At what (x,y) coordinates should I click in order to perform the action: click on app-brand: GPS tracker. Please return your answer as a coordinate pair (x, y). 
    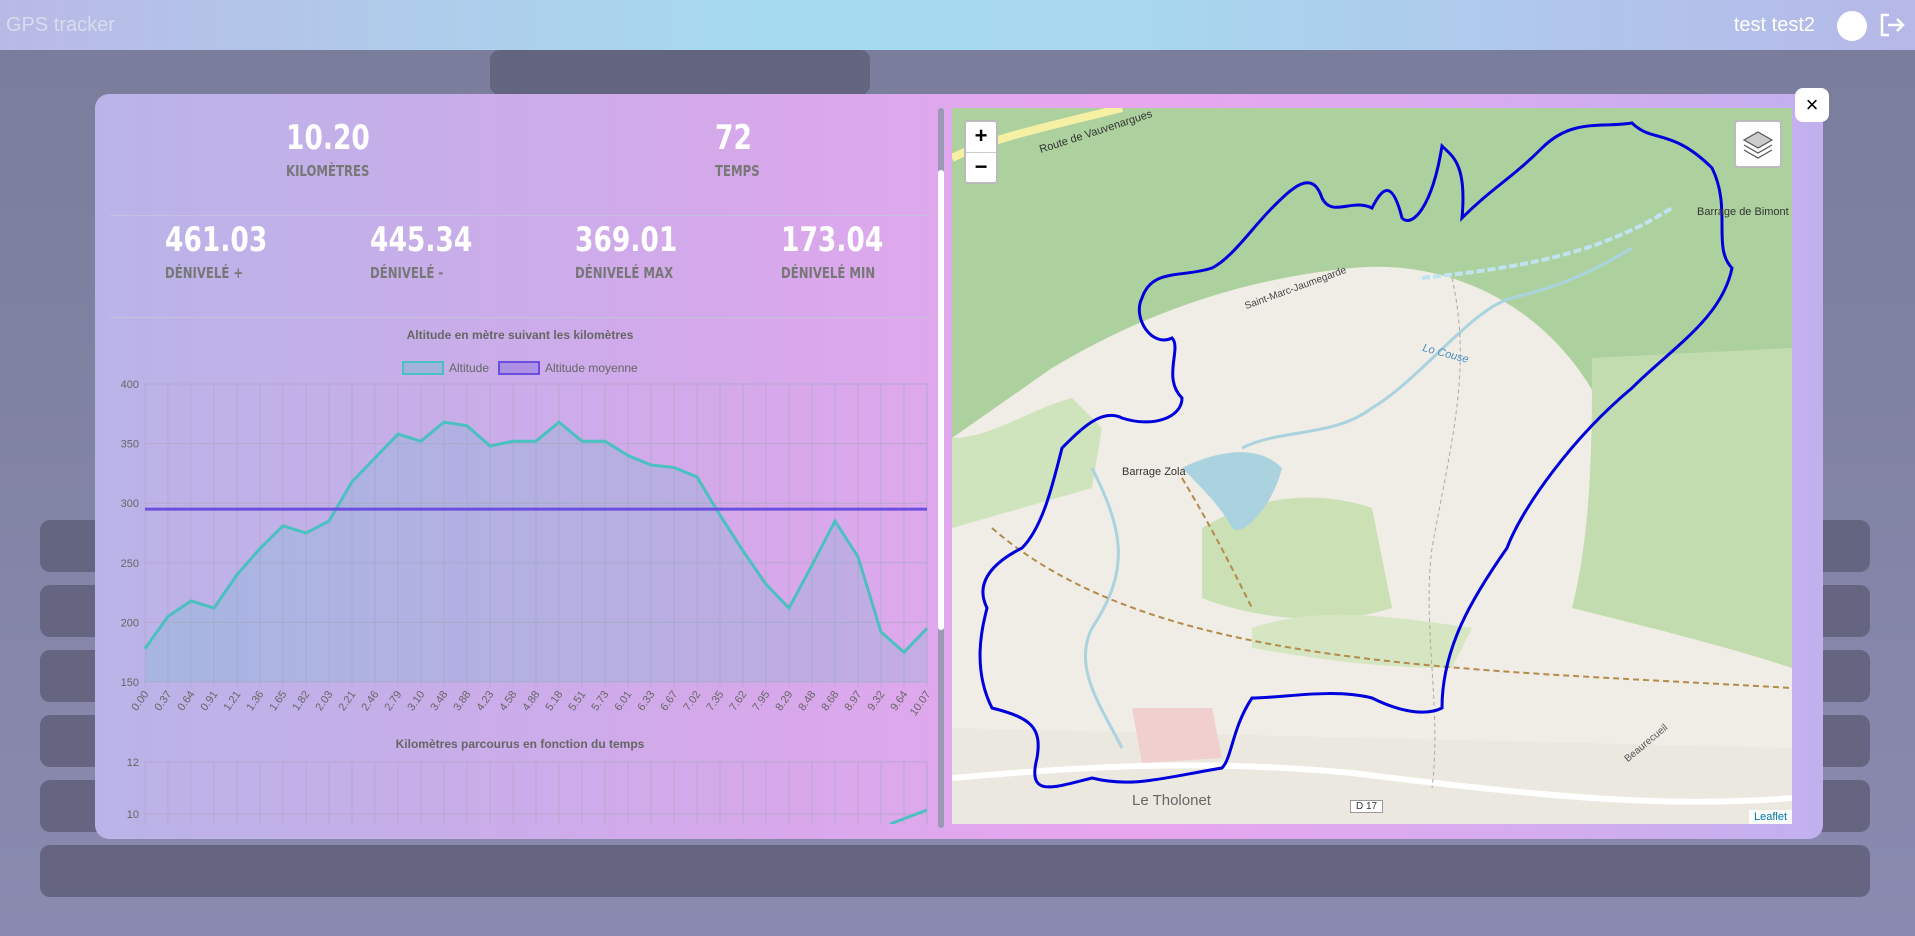
    Looking at the image, I should click on (60, 25).